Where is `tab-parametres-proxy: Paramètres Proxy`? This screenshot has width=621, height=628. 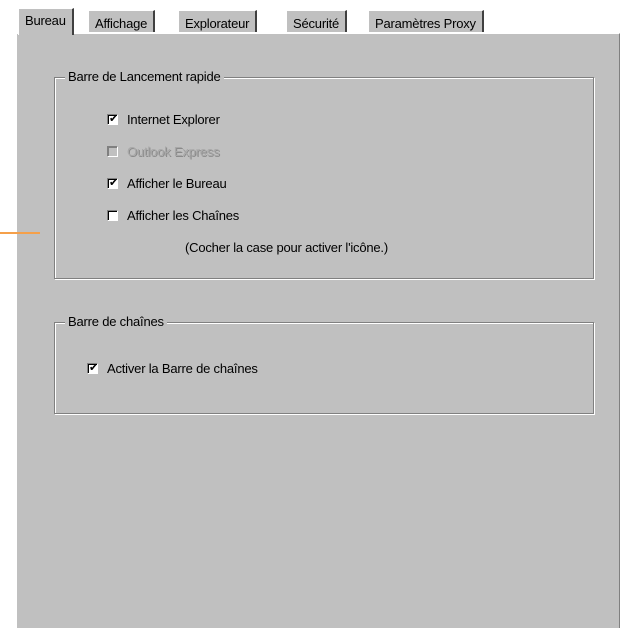 tab-parametres-proxy: Paramètres Proxy is located at coordinates (426, 21).